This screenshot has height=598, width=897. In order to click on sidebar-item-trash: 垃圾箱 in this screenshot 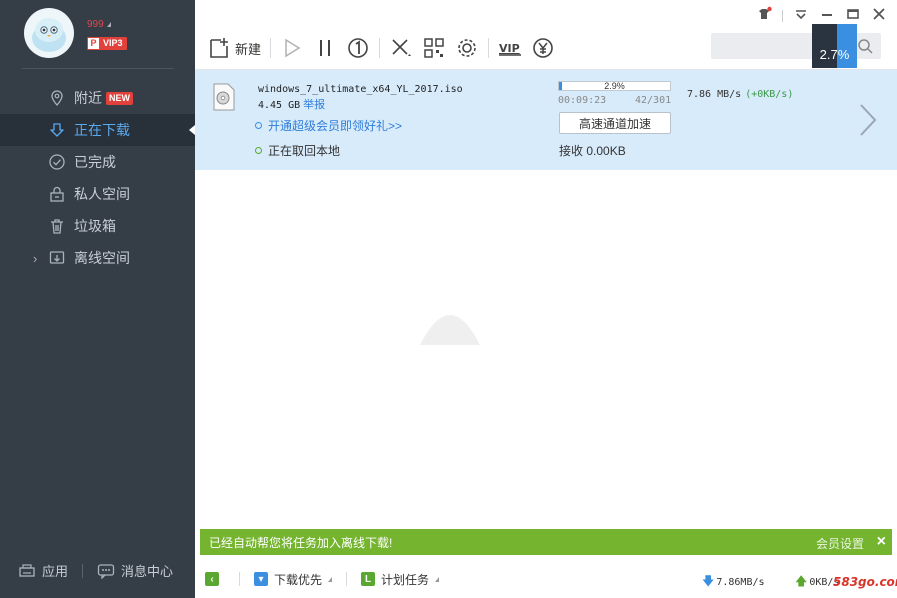, I will do `click(97, 226)`.